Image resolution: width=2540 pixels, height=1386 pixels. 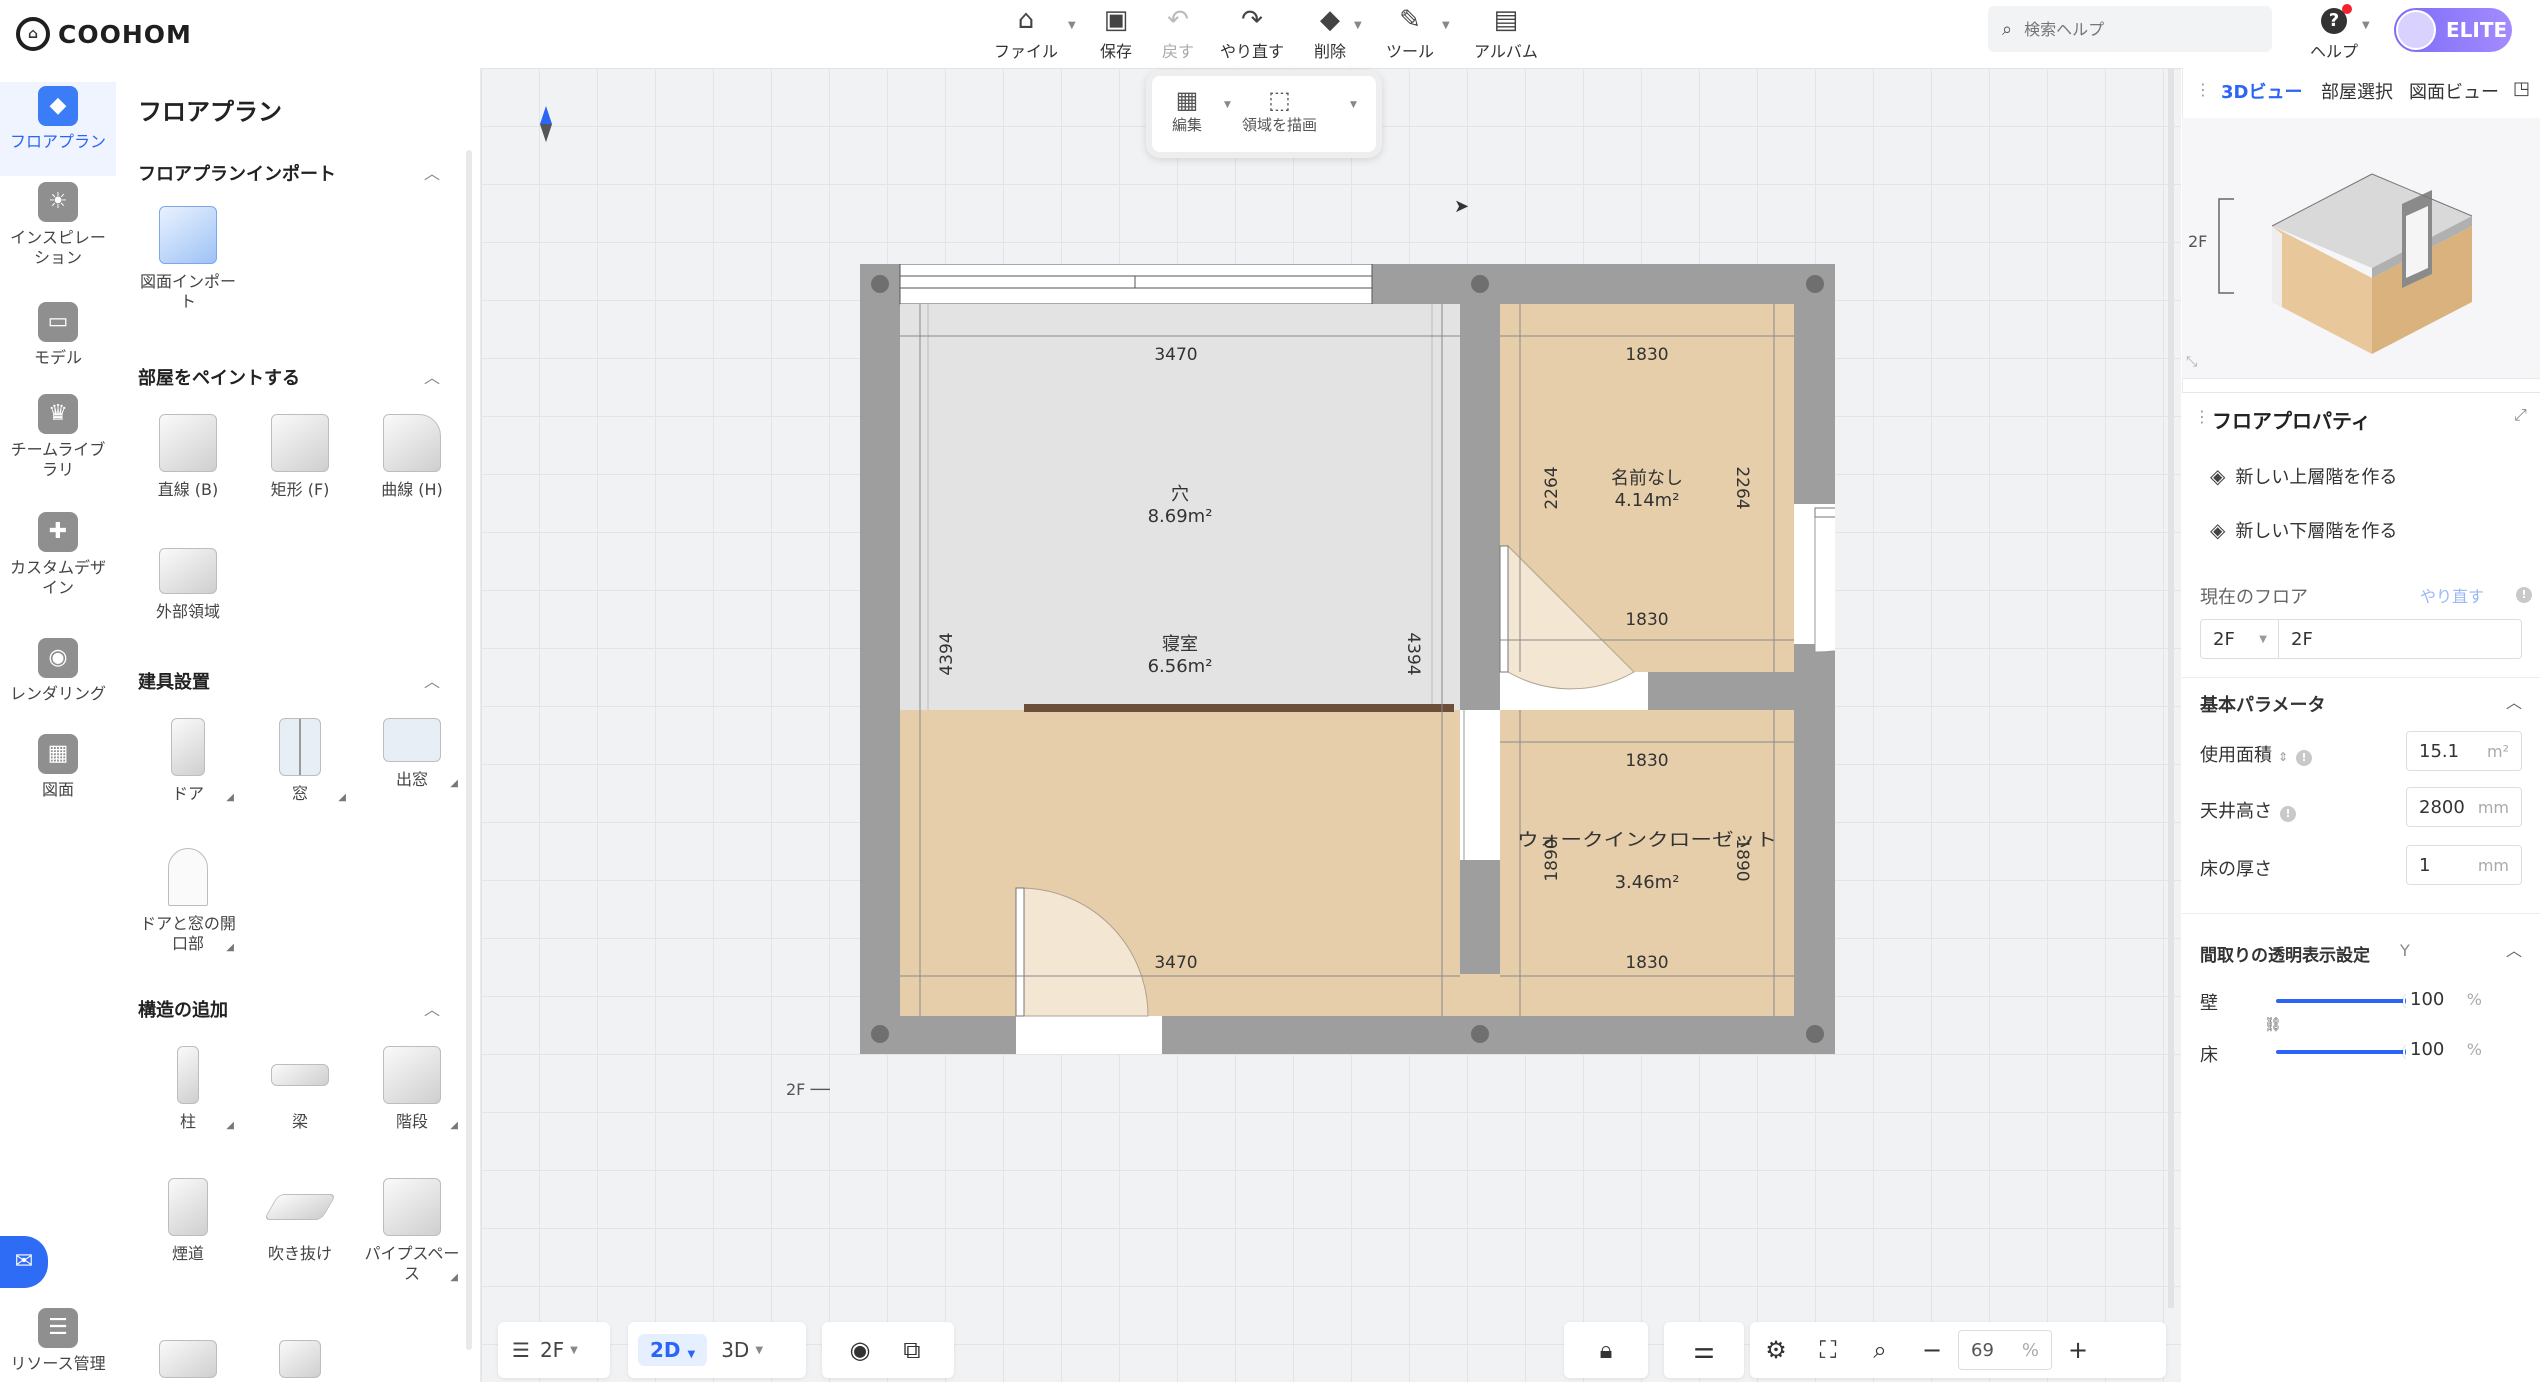 I want to click on current-floor-redo-link: やり直す, so click(x=2452, y=595).